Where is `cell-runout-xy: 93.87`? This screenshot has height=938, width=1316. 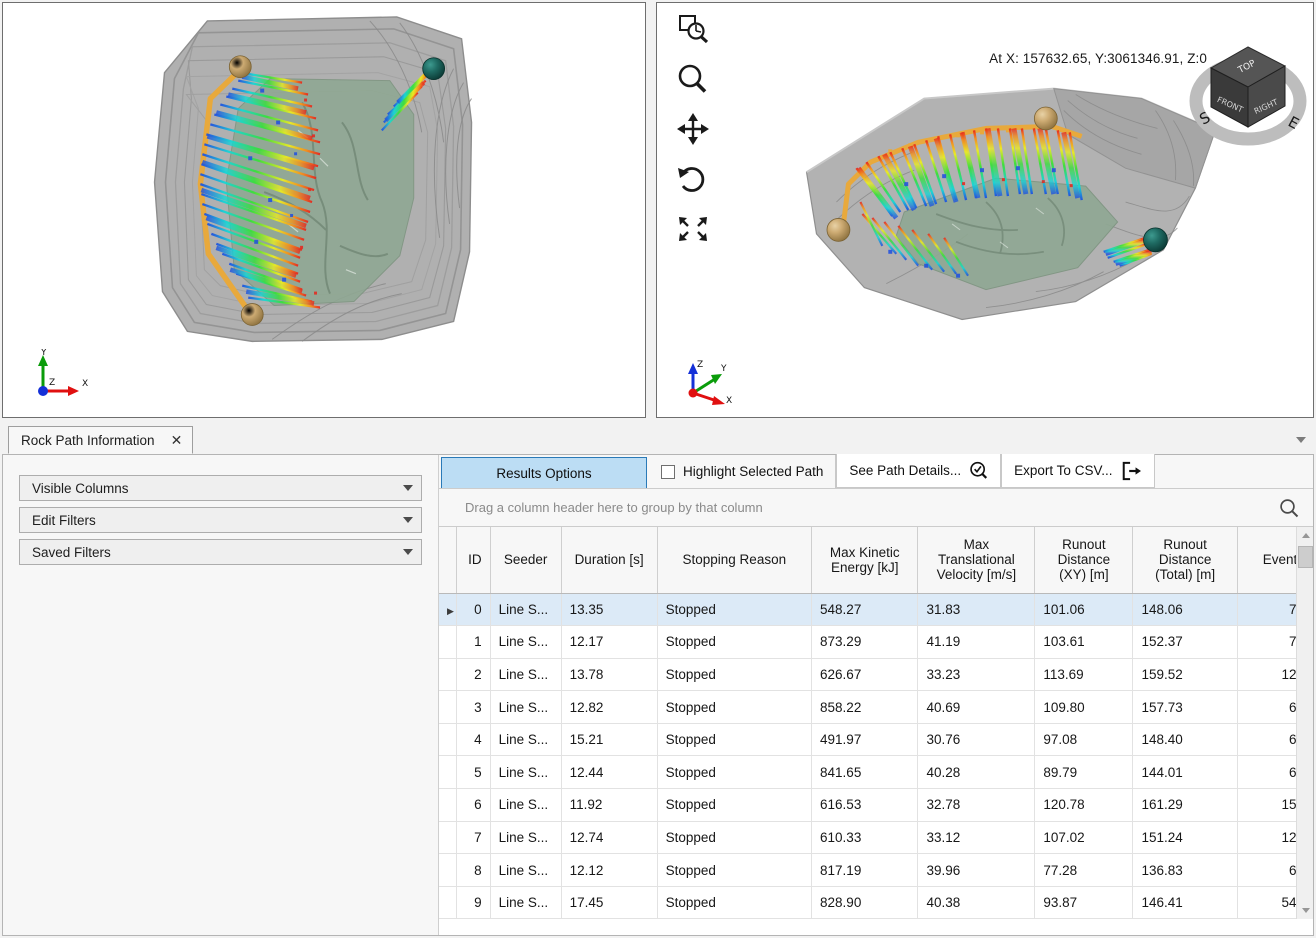 cell-runout-xy: 93.87 is located at coordinates (1084, 903).